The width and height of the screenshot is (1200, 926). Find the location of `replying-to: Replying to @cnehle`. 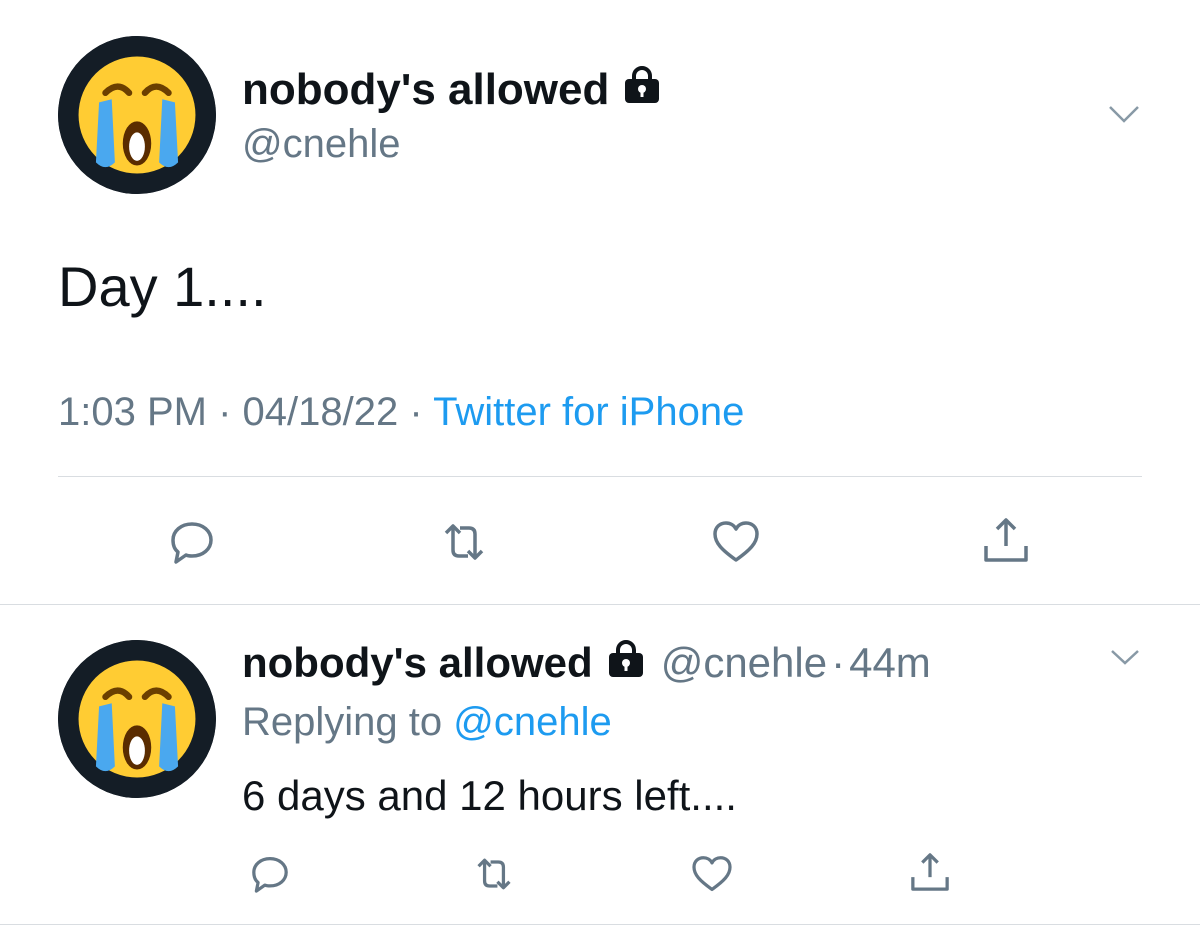

replying-to: Replying to @cnehle is located at coordinates (427, 722).